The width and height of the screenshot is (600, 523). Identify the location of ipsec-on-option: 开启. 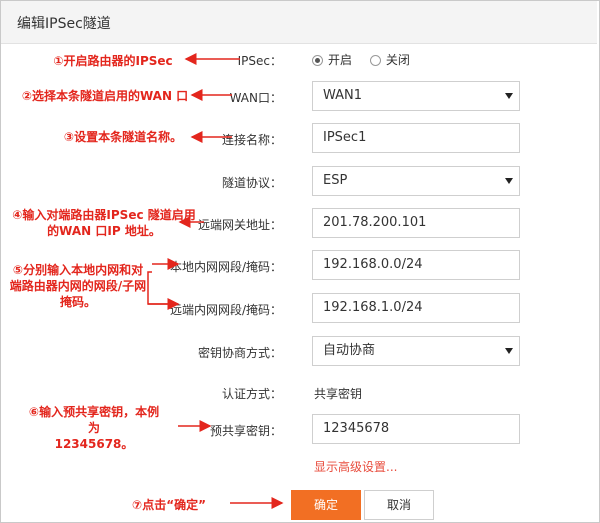
(332, 59).